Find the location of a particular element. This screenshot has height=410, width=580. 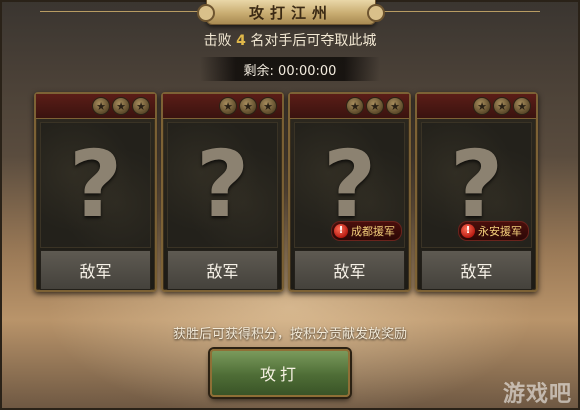

banner-left-line is located at coordinates (120, 11).